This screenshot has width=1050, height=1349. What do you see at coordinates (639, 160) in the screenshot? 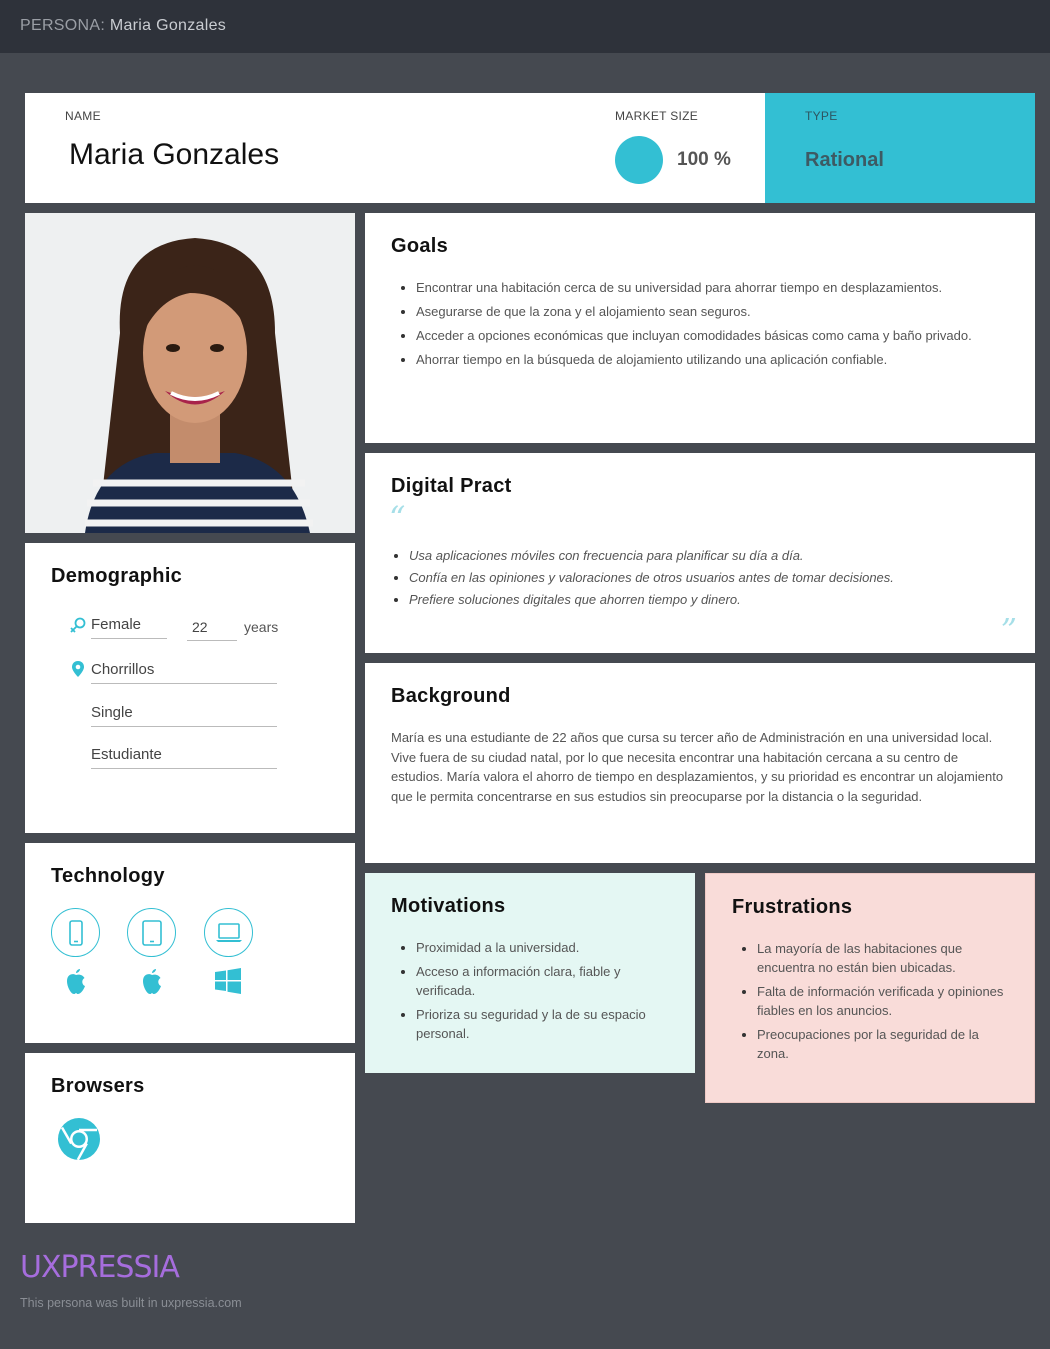
I see `market-size-circle` at bounding box center [639, 160].